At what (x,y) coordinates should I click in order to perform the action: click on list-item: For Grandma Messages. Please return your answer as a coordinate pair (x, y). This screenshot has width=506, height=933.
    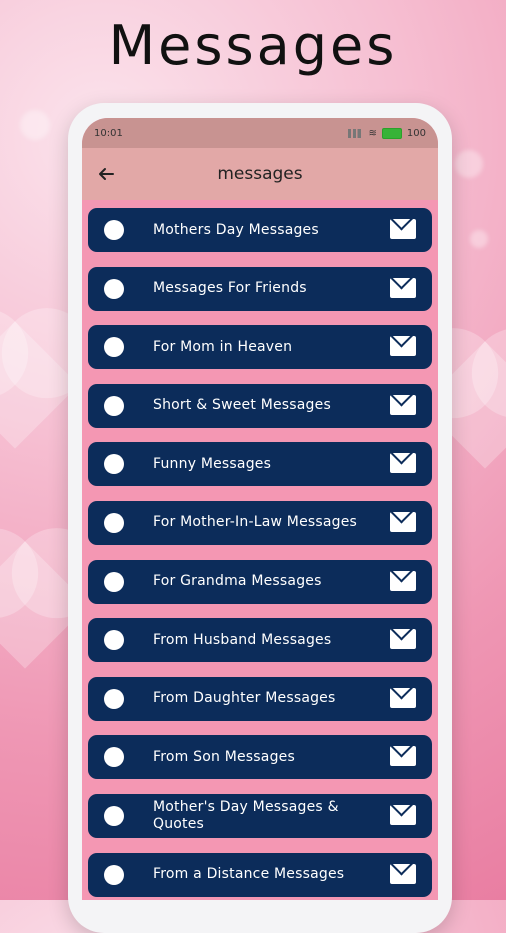
    Looking at the image, I should click on (260, 581).